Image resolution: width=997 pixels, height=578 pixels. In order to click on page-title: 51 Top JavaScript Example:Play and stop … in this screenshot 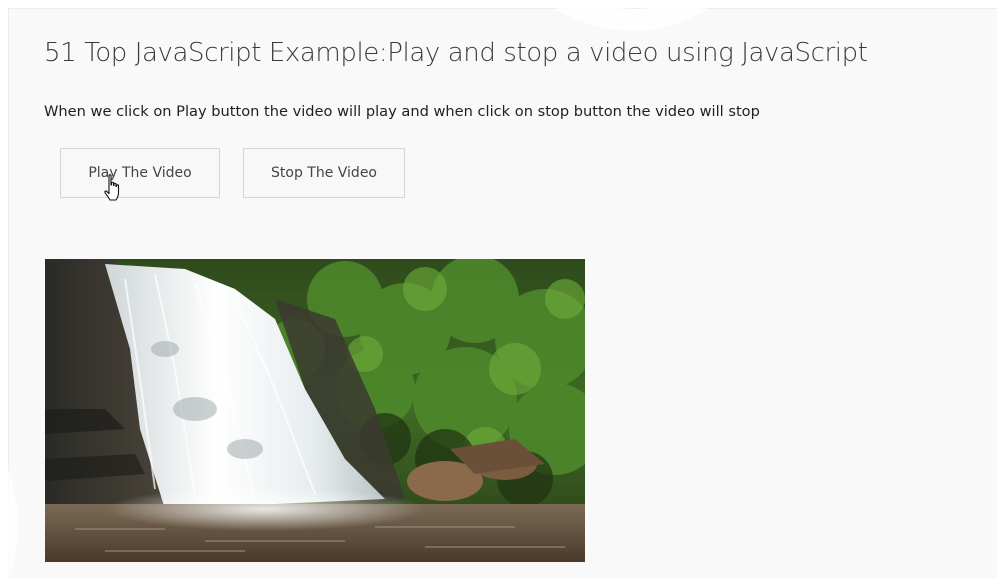, I will do `click(456, 53)`.